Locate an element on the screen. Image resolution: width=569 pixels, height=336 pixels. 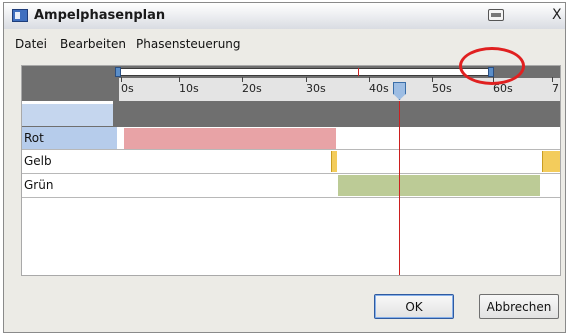
phase-green is located at coordinates (439, 185).